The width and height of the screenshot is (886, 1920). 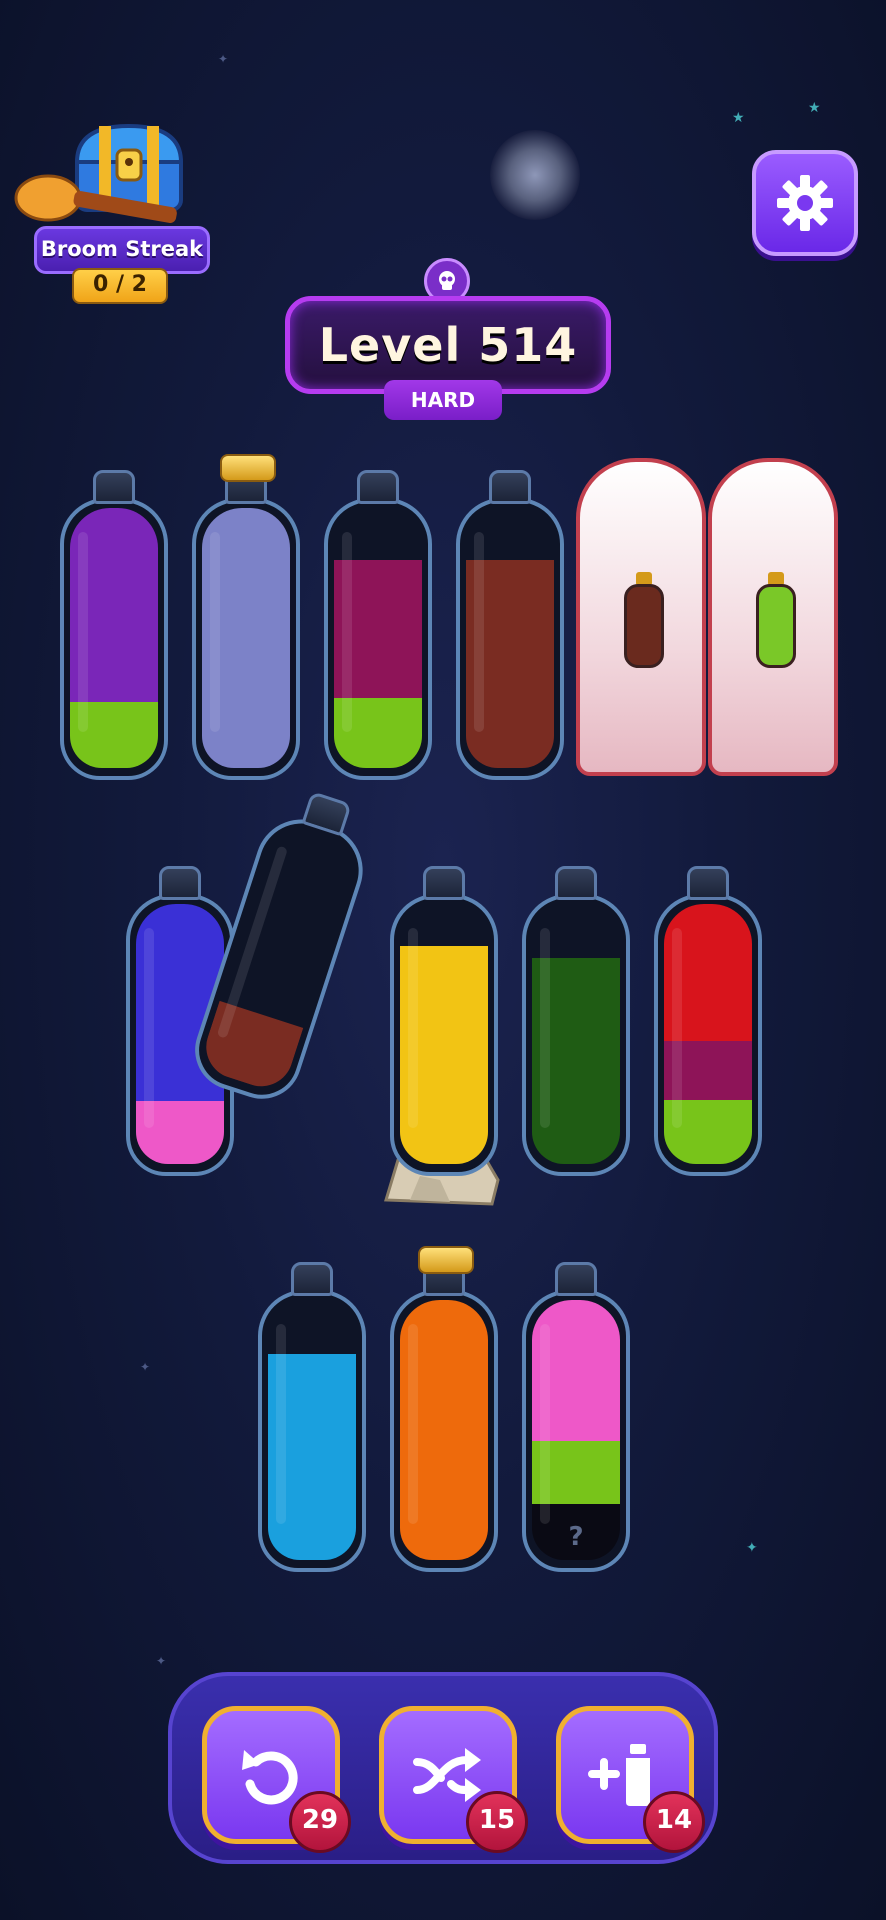 I want to click on shuffle-button: 15, so click(x=453, y=1779).